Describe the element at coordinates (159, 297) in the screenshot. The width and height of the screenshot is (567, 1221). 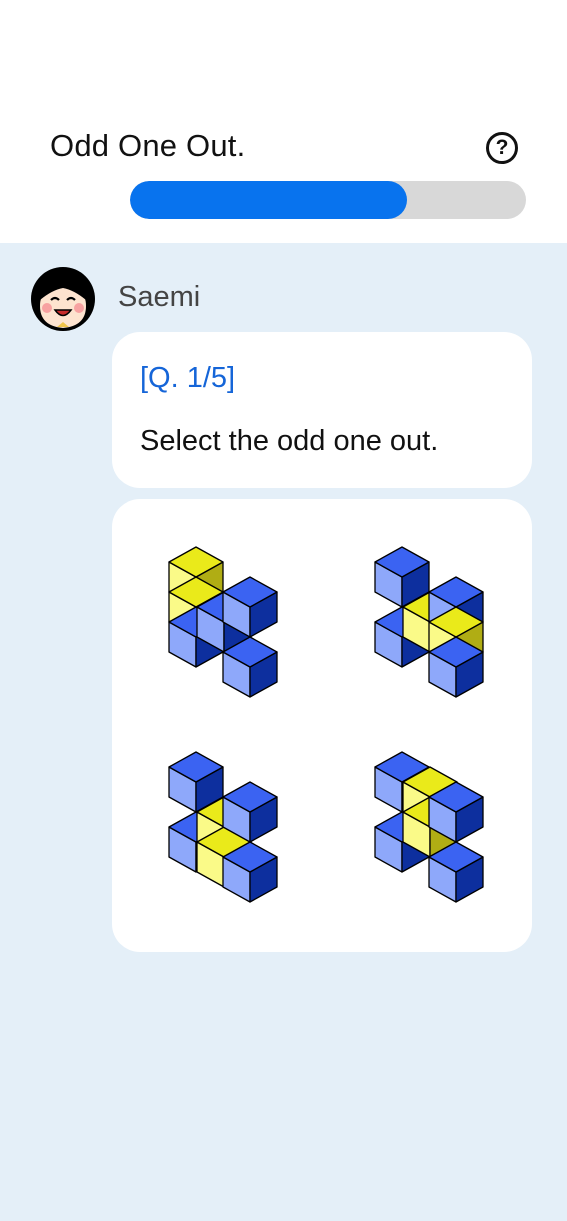
I see `sender-name: Saemi` at that location.